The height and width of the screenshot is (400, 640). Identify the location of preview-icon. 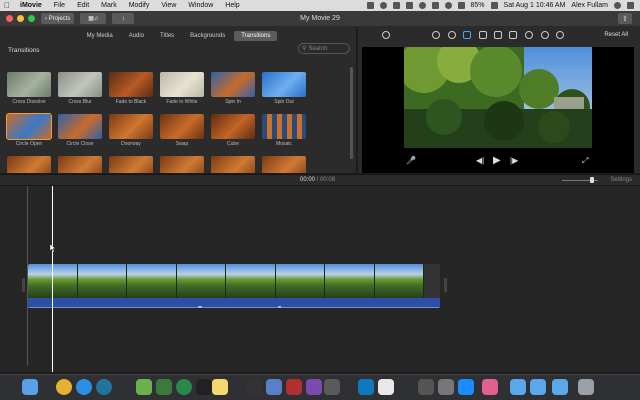
(274, 387).